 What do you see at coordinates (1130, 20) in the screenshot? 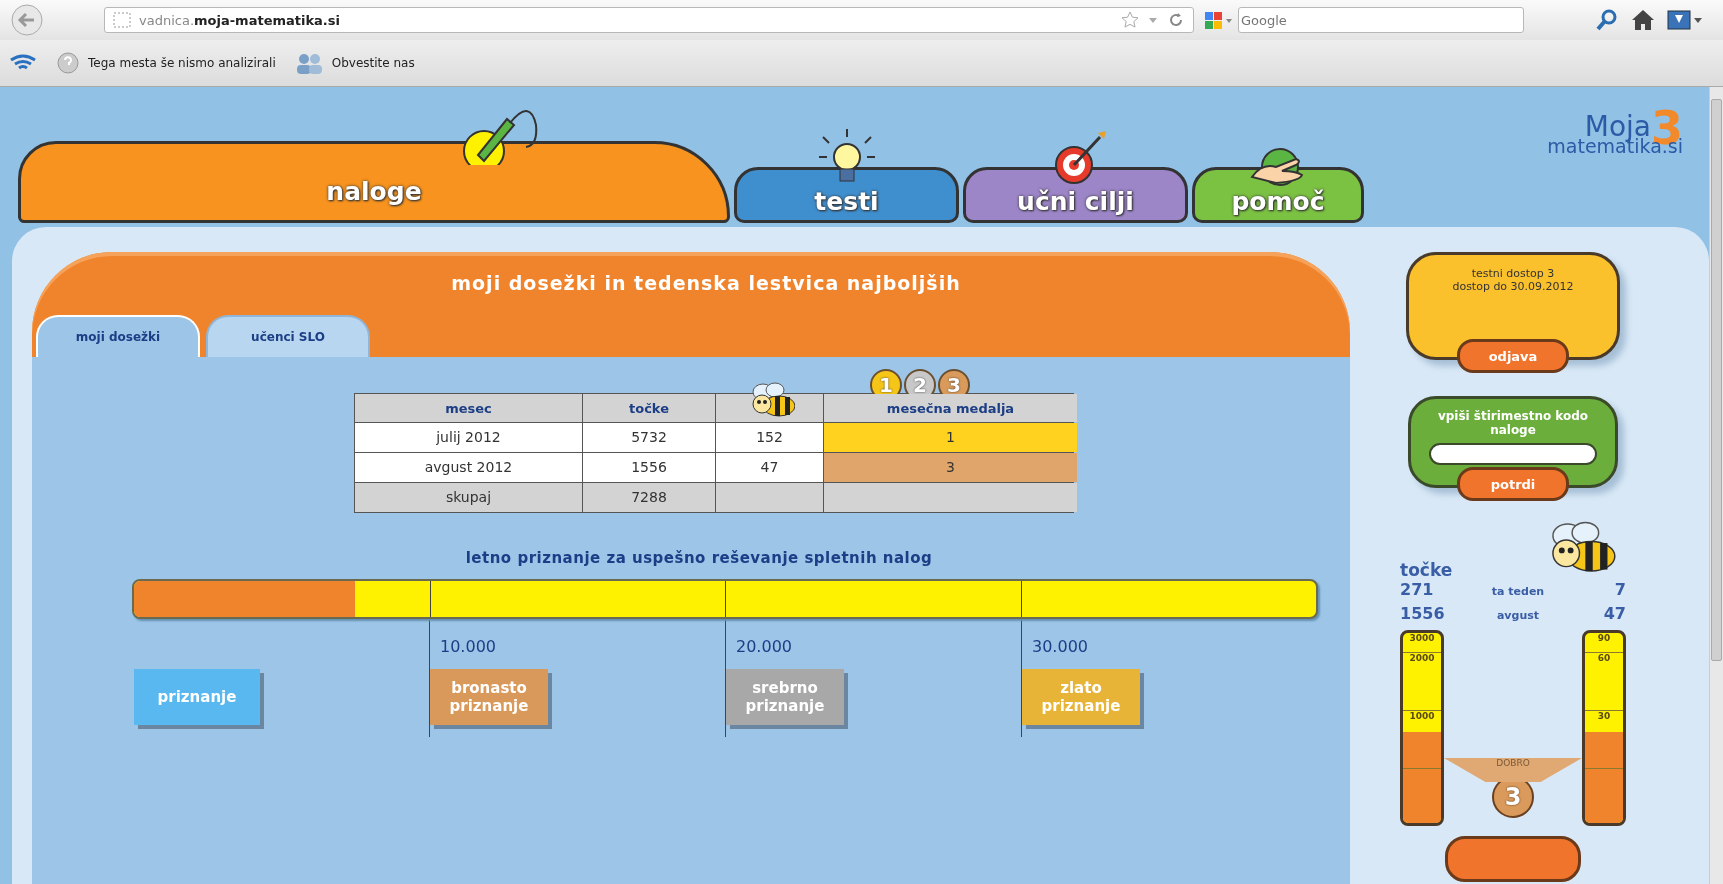
I see `star-icon` at bounding box center [1130, 20].